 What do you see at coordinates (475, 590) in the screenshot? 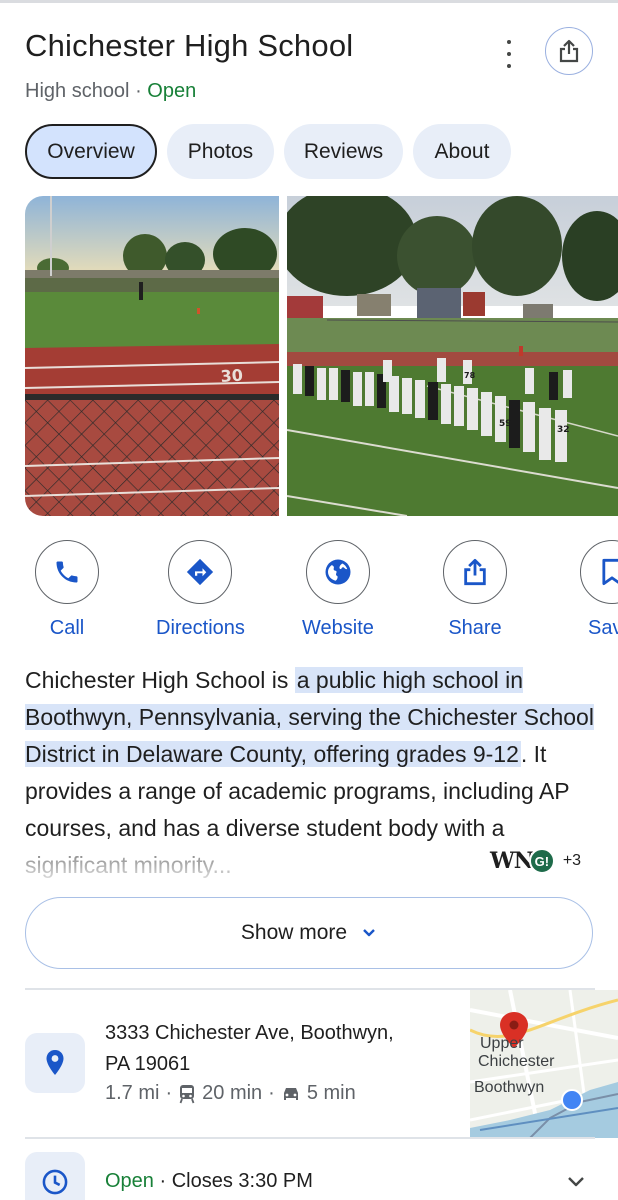
I see `share-button: Share` at bounding box center [475, 590].